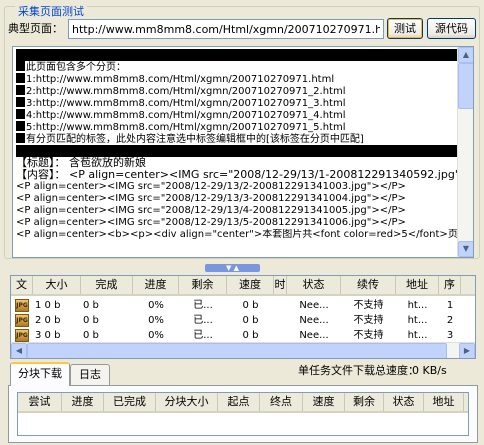 The width and height of the screenshot is (484, 445). What do you see at coordinates (250, 285) in the screenshot?
I see `task-column-header: 速度` at bounding box center [250, 285].